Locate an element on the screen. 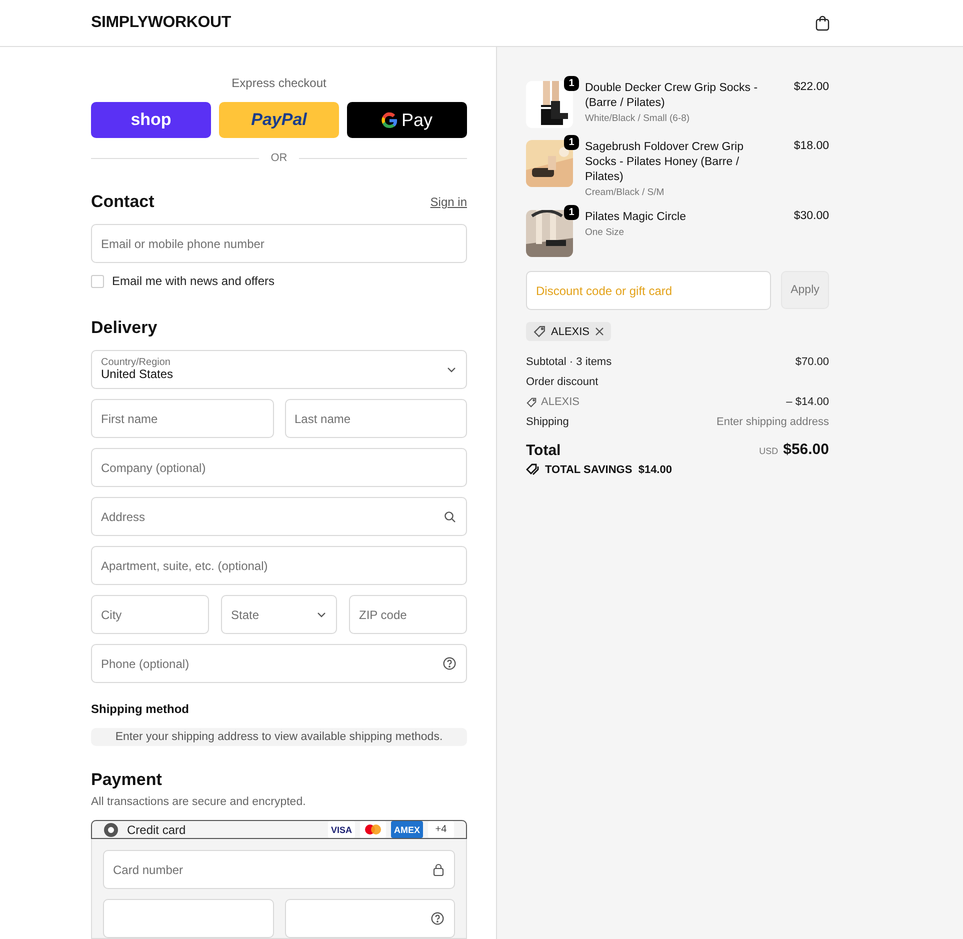  store-logo: SIMPLYWORKOUT is located at coordinates (161, 23).